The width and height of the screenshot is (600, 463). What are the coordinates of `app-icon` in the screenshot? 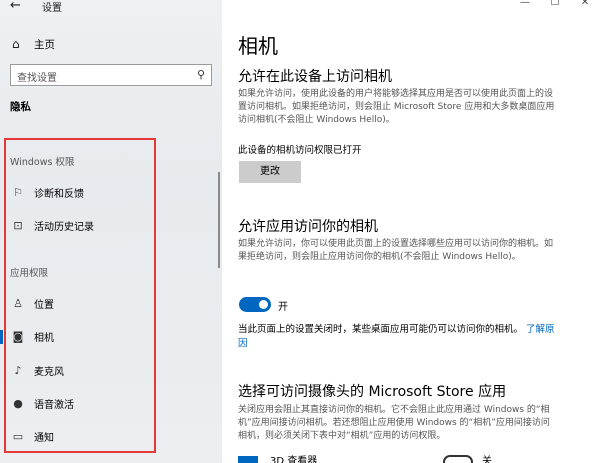 It's located at (248, 459).